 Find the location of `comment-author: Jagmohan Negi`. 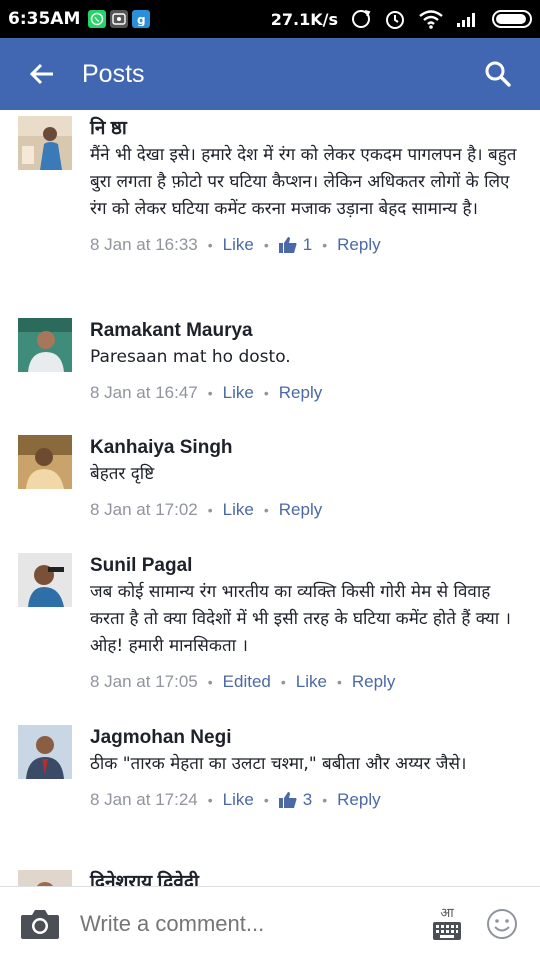

comment-author: Jagmohan Negi is located at coordinates (308, 738).